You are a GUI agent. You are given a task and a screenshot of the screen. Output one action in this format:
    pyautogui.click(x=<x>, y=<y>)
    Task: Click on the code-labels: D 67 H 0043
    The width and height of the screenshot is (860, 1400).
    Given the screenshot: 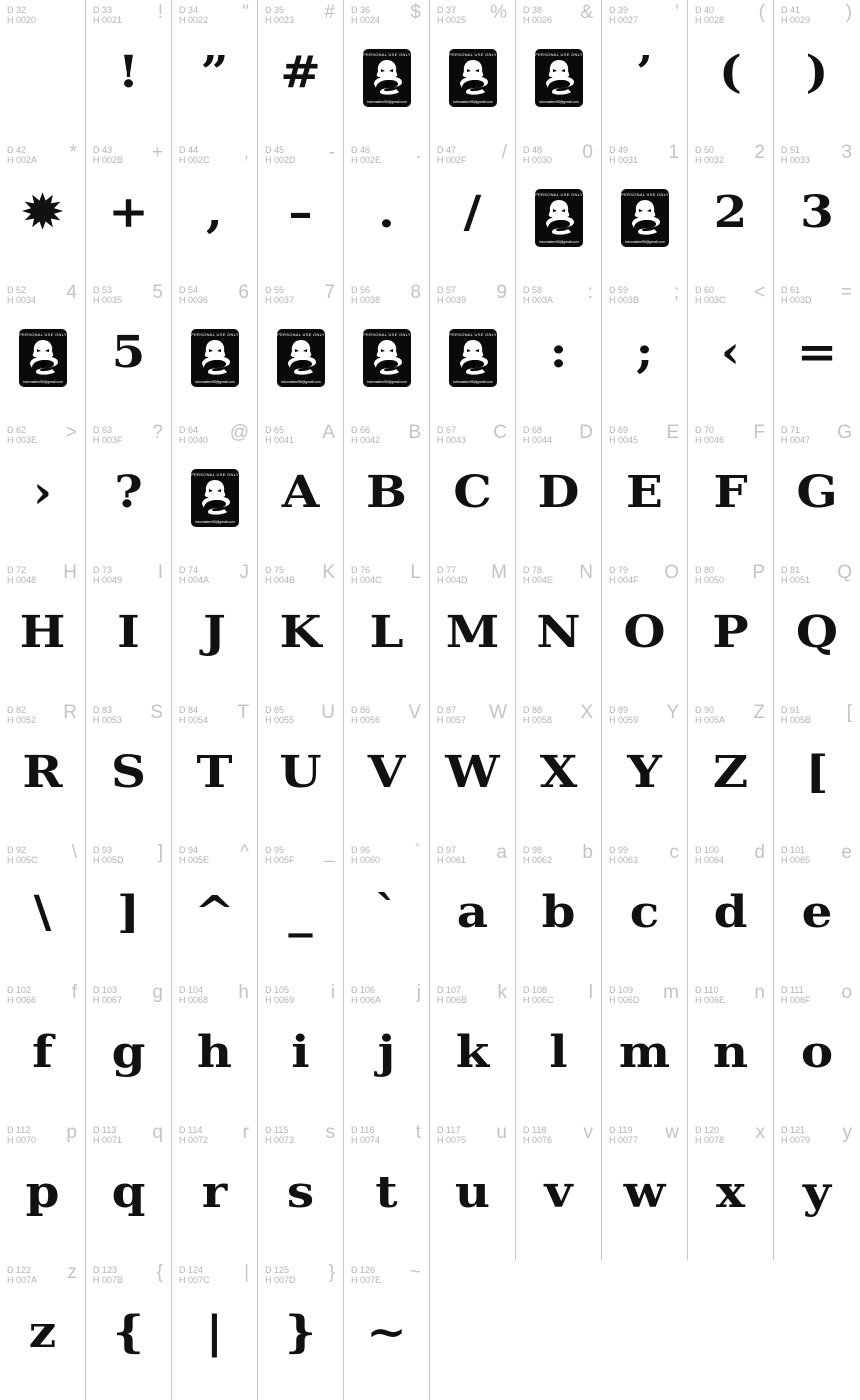 What is the action you would take?
    pyautogui.click(x=451, y=435)
    